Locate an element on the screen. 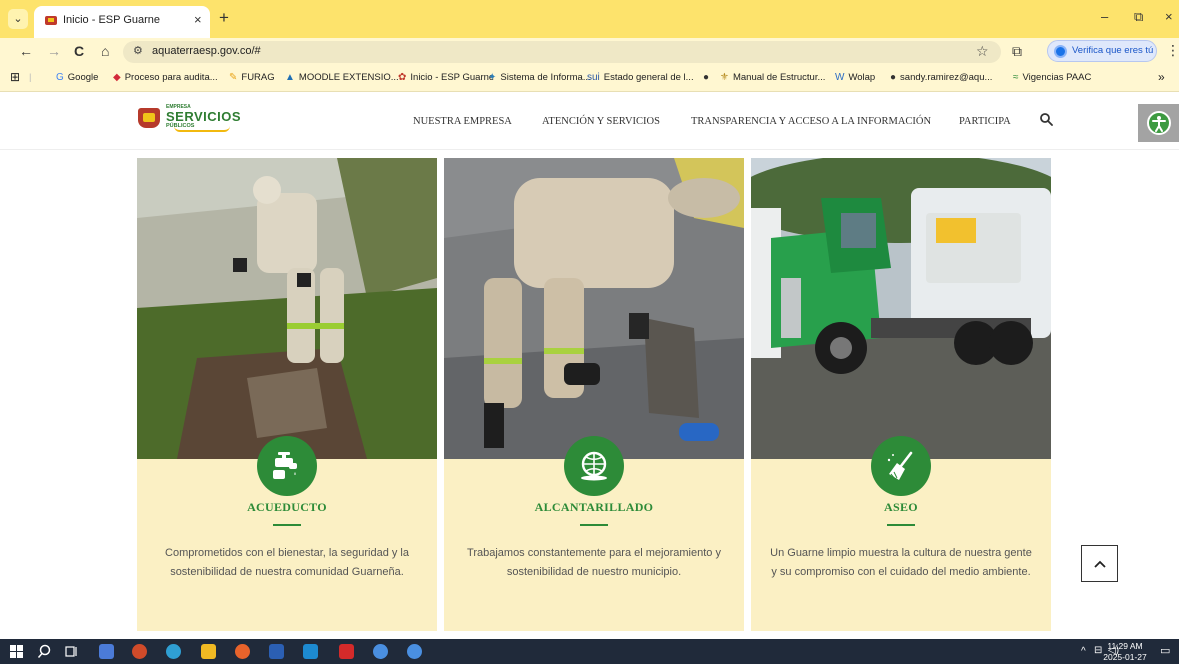 Image resolution: width=1179 pixels, height=664 pixels. nav-nuestra-empresa: NUESTRA EMPRESA is located at coordinates (462, 121).